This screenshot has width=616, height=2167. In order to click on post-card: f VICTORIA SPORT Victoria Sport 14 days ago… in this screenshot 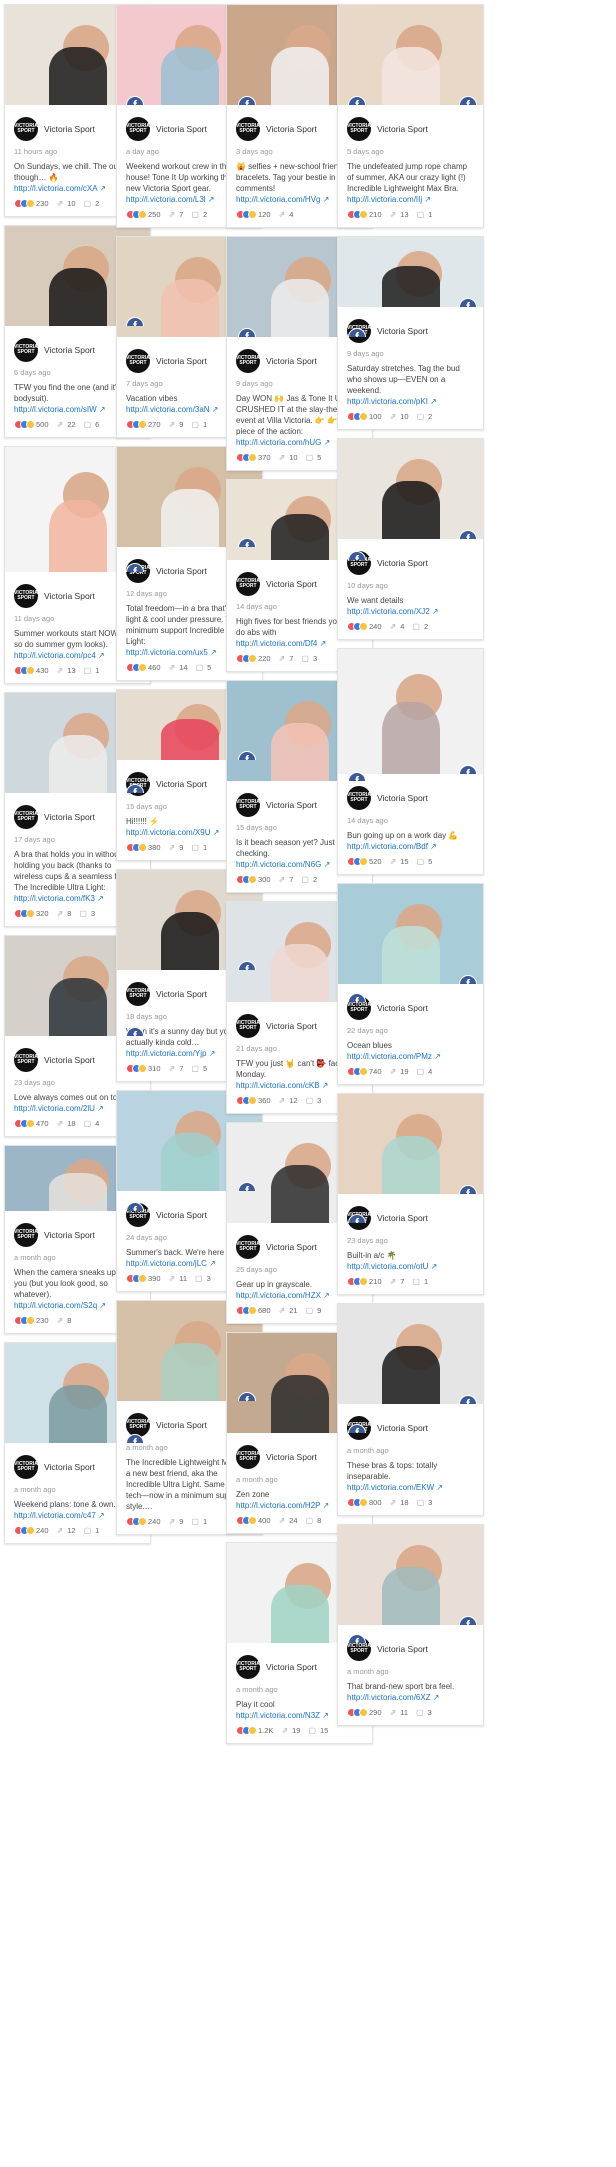, I will do `click(410, 761)`.